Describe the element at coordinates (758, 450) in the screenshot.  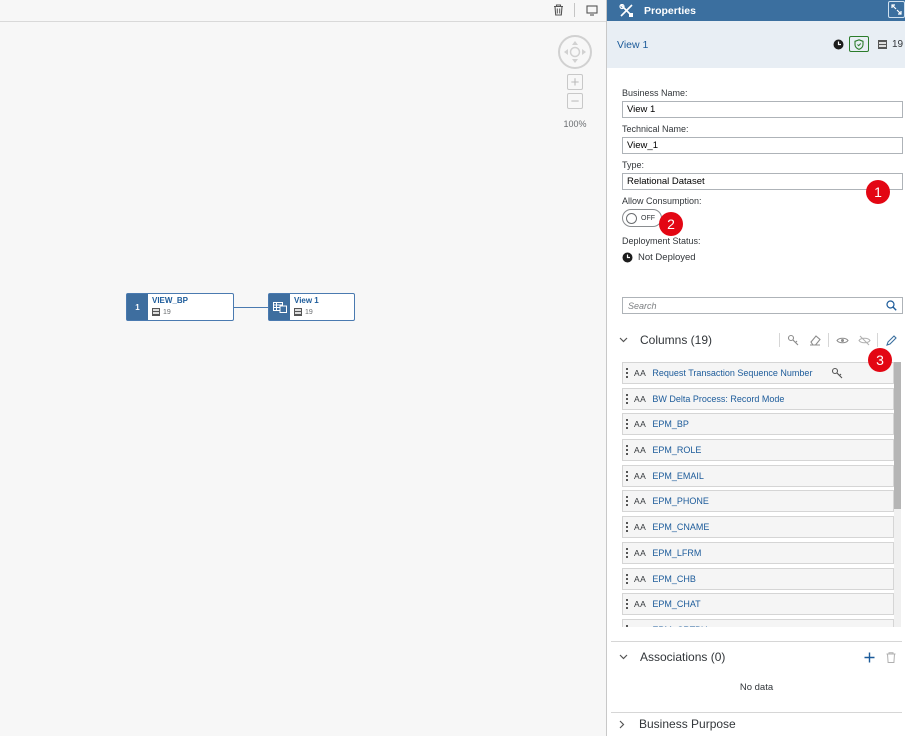
I see `column-row: AA EPM_ROLE` at that location.